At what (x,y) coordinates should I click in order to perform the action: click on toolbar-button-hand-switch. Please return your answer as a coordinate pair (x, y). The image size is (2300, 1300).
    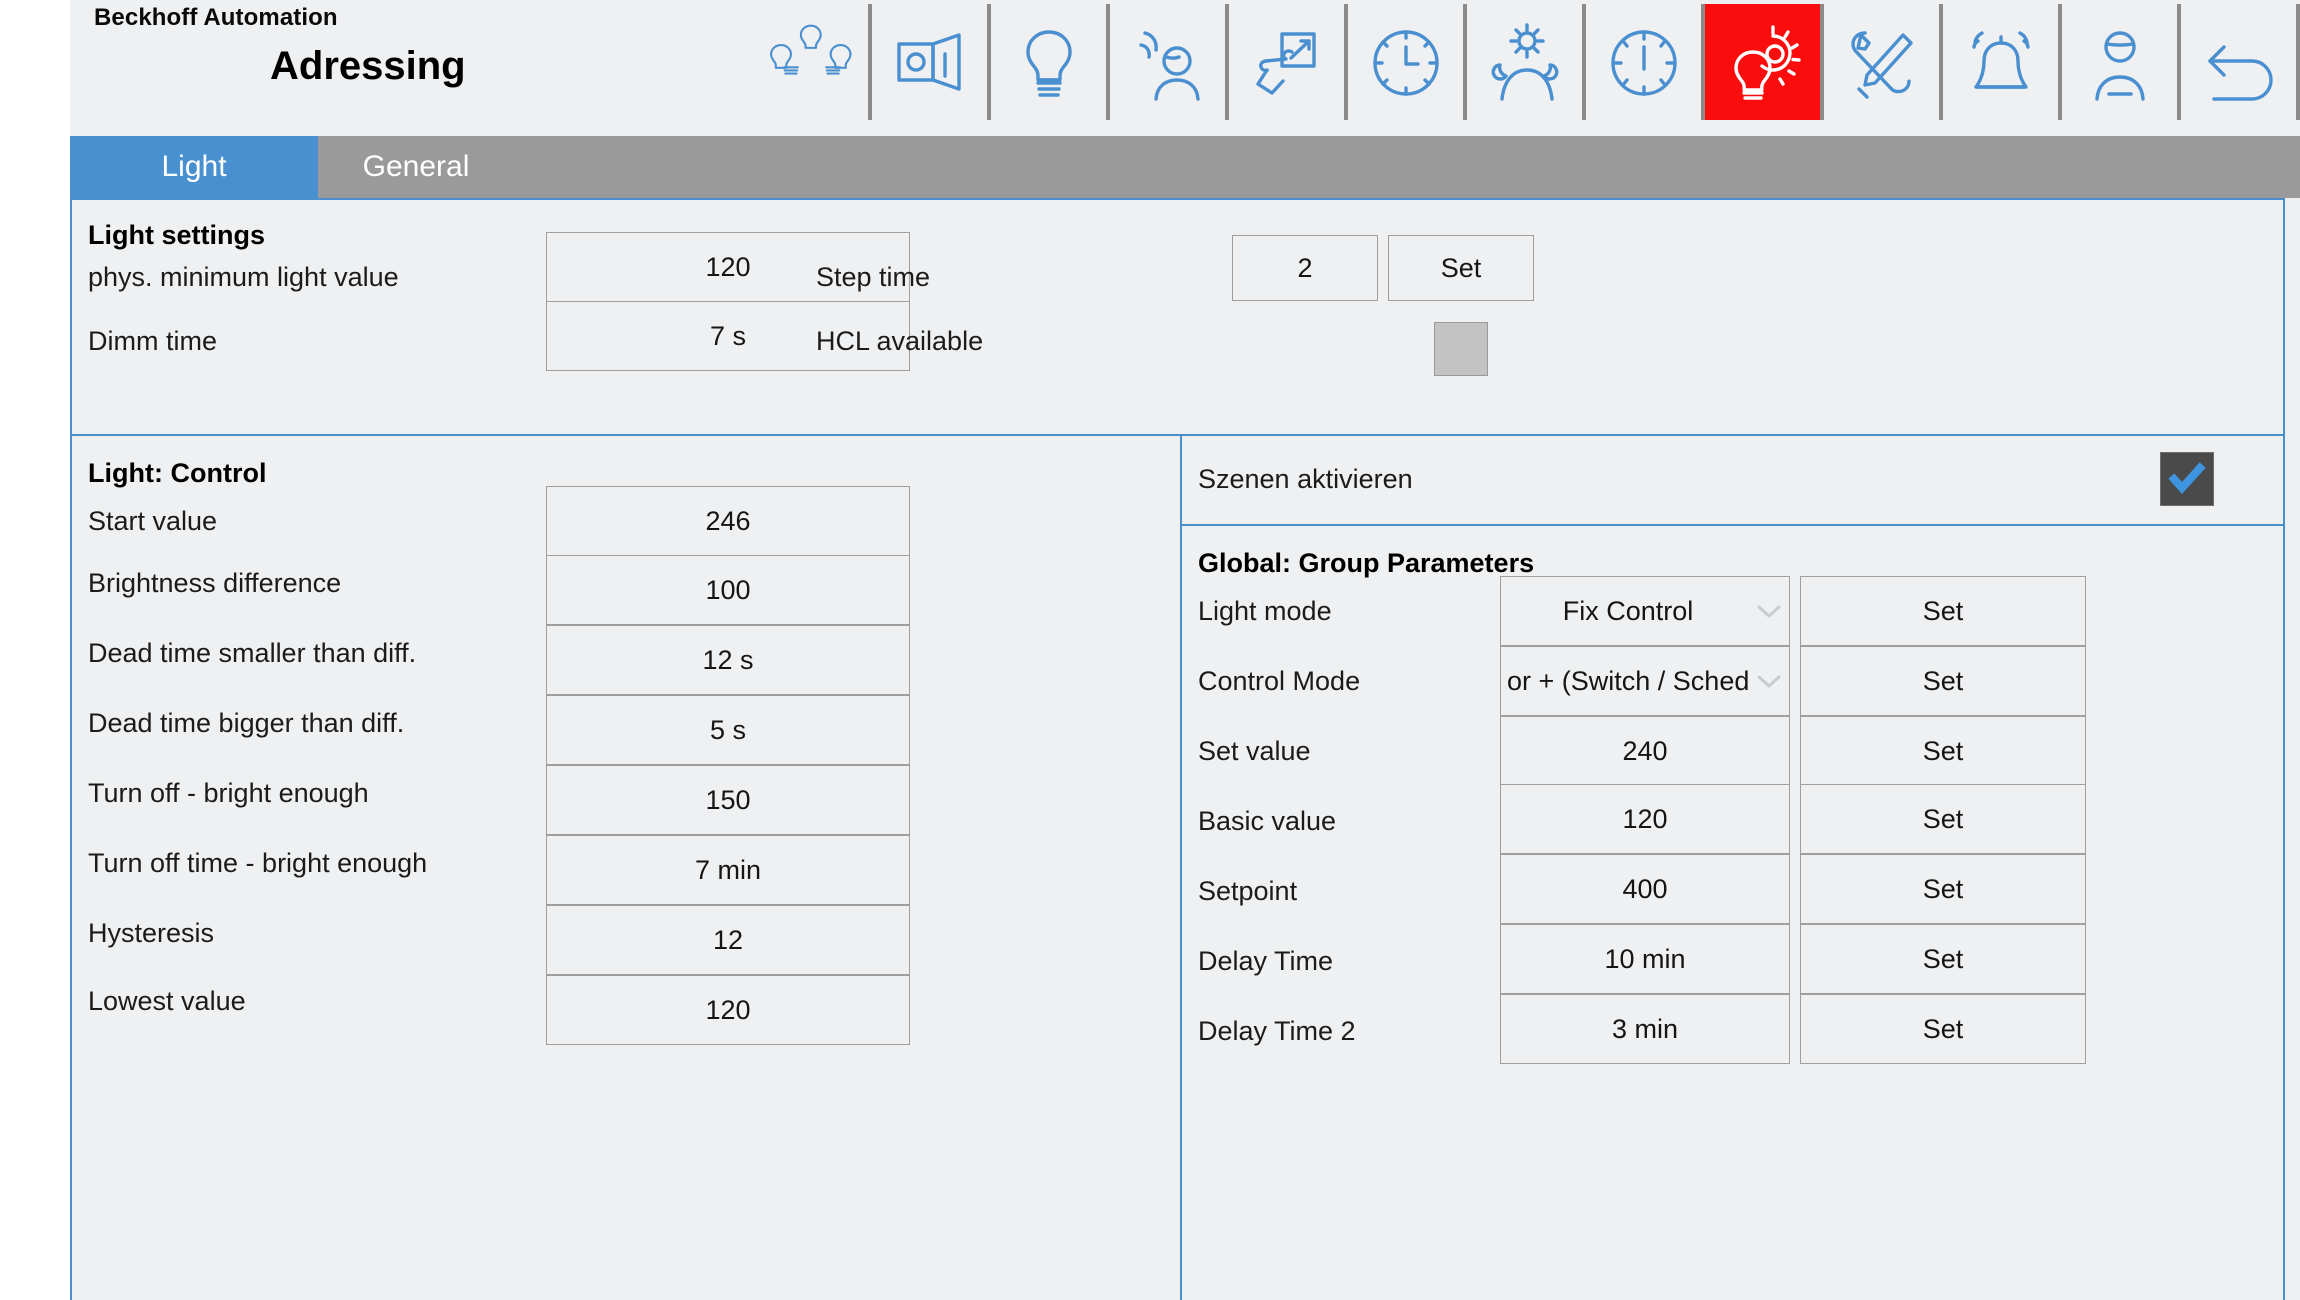
    Looking at the image, I should click on (1288, 62).